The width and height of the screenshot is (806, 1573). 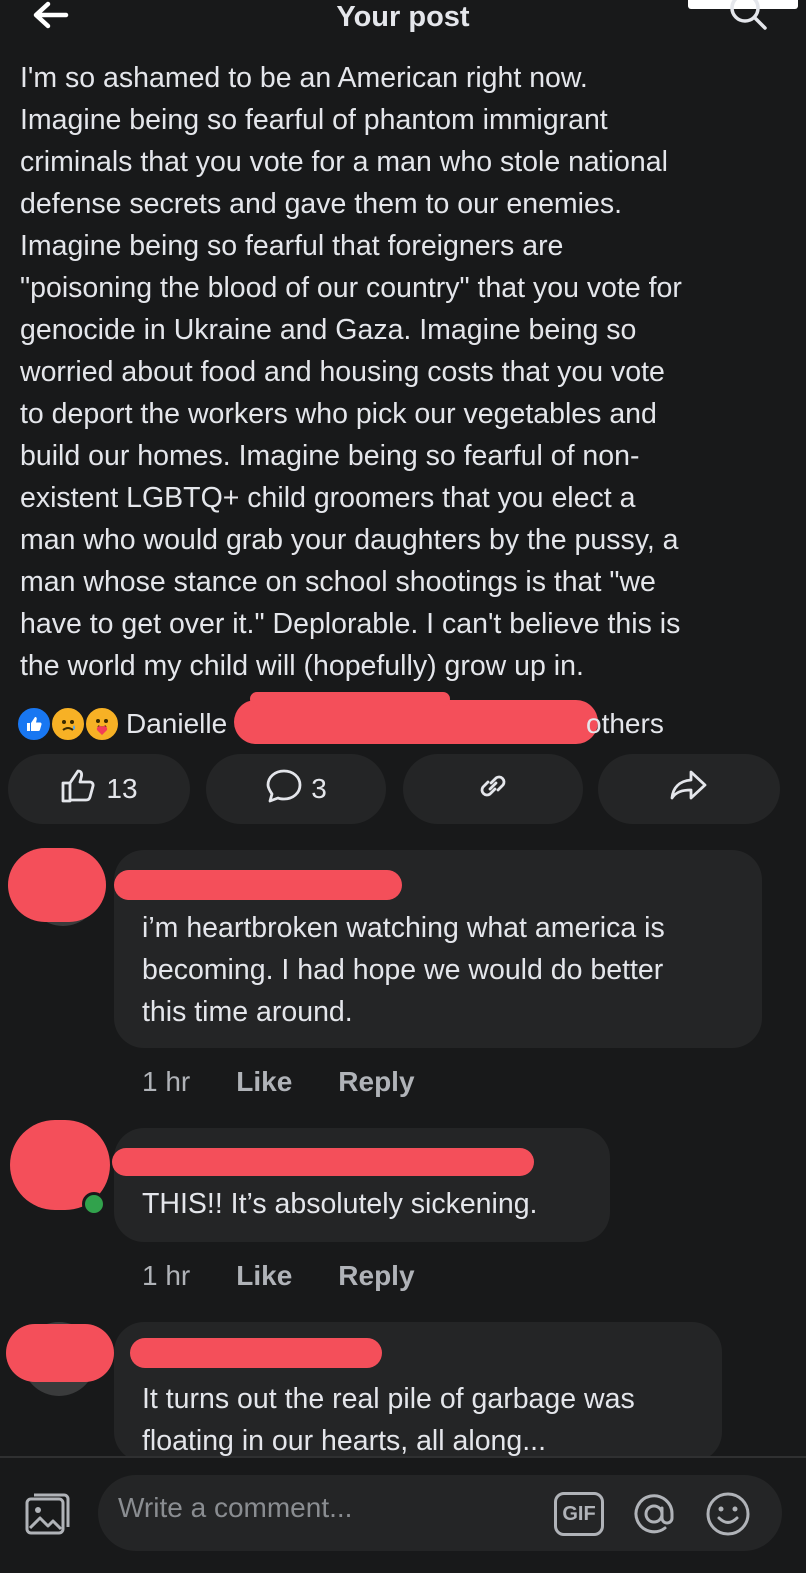 What do you see at coordinates (750, 17) in the screenshot?
I see `search-icon` at bounding box center [750, 17].